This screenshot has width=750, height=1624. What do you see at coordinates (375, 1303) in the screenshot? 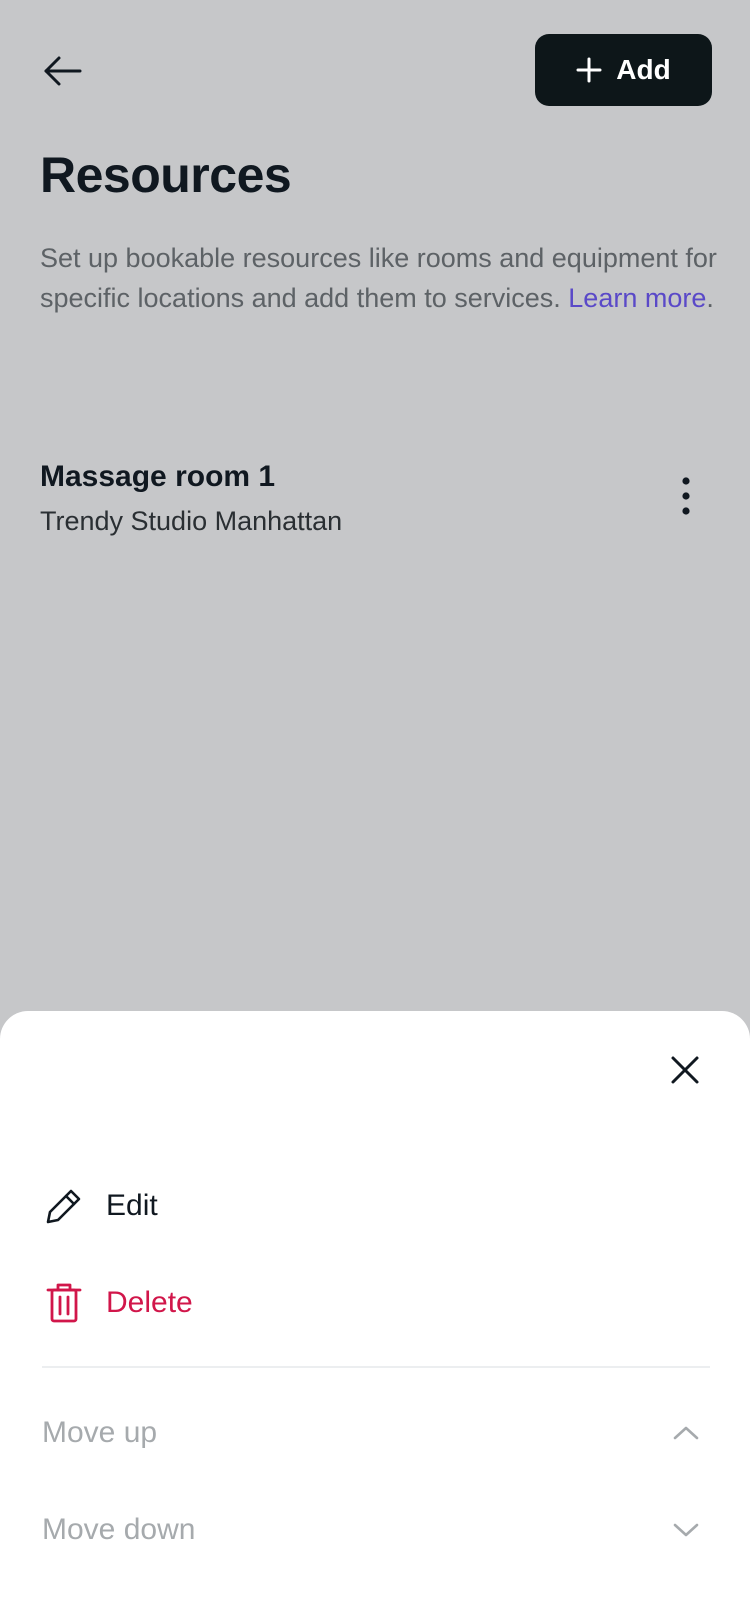
I see `delete-action: Delete` at bounding box center [375, 1303].